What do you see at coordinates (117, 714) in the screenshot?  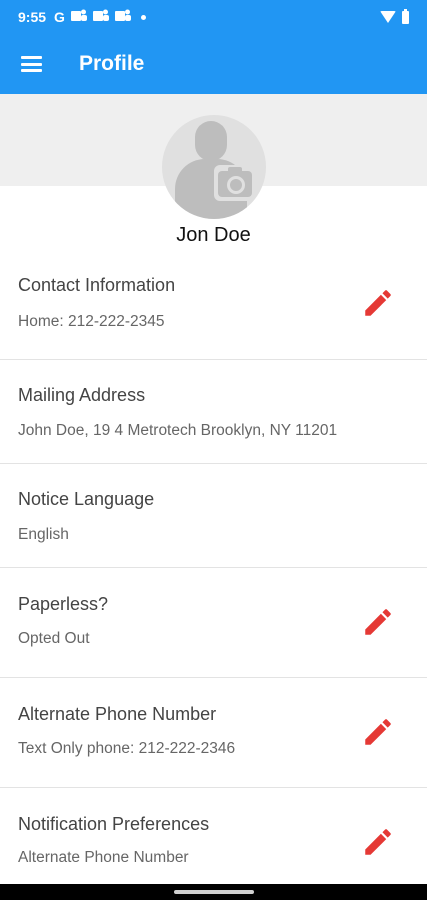 I see `section-label: Alternate Phone Number` at bounding box center [117, 714].